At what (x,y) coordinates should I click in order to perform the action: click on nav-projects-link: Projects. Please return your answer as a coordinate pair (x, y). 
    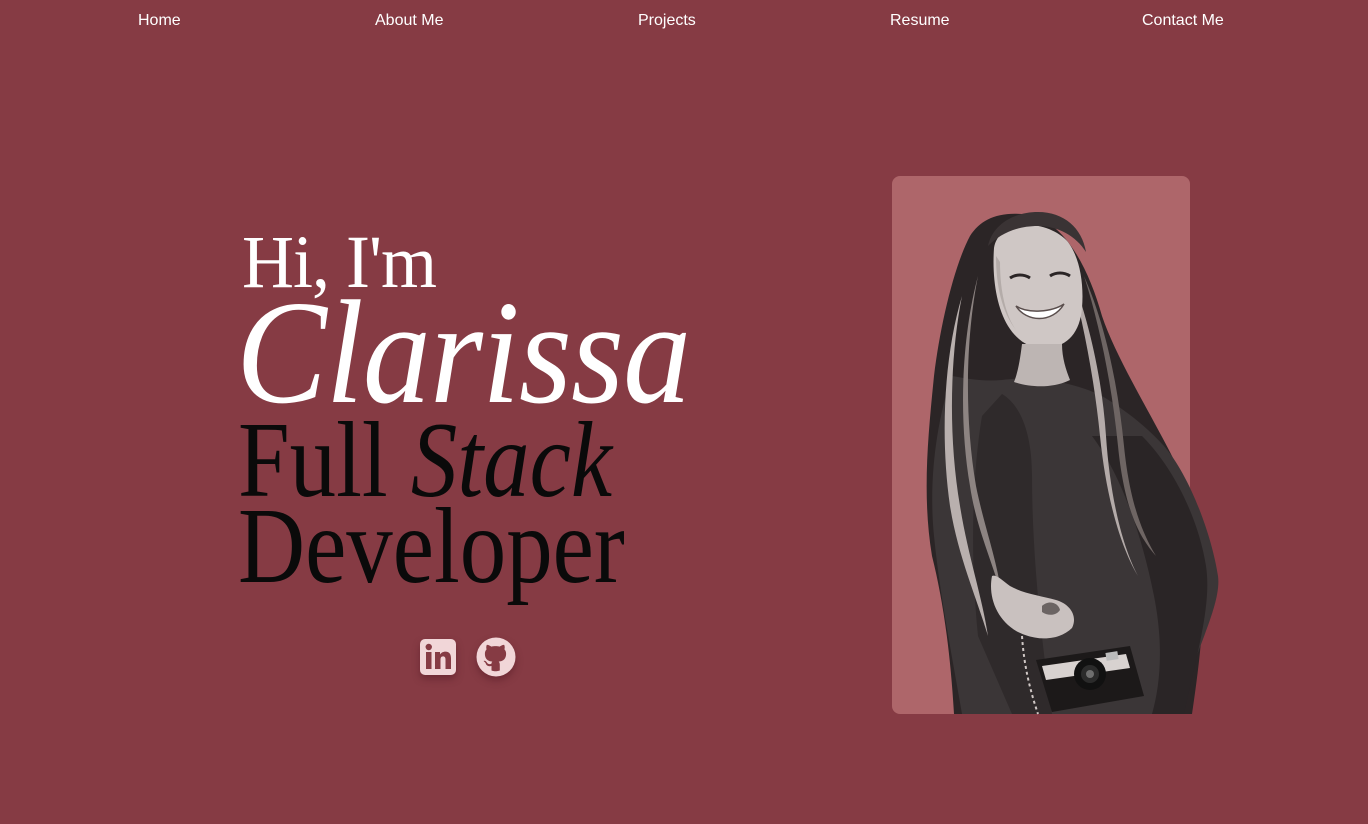
    Looking at the image, I should click on (667, 21).